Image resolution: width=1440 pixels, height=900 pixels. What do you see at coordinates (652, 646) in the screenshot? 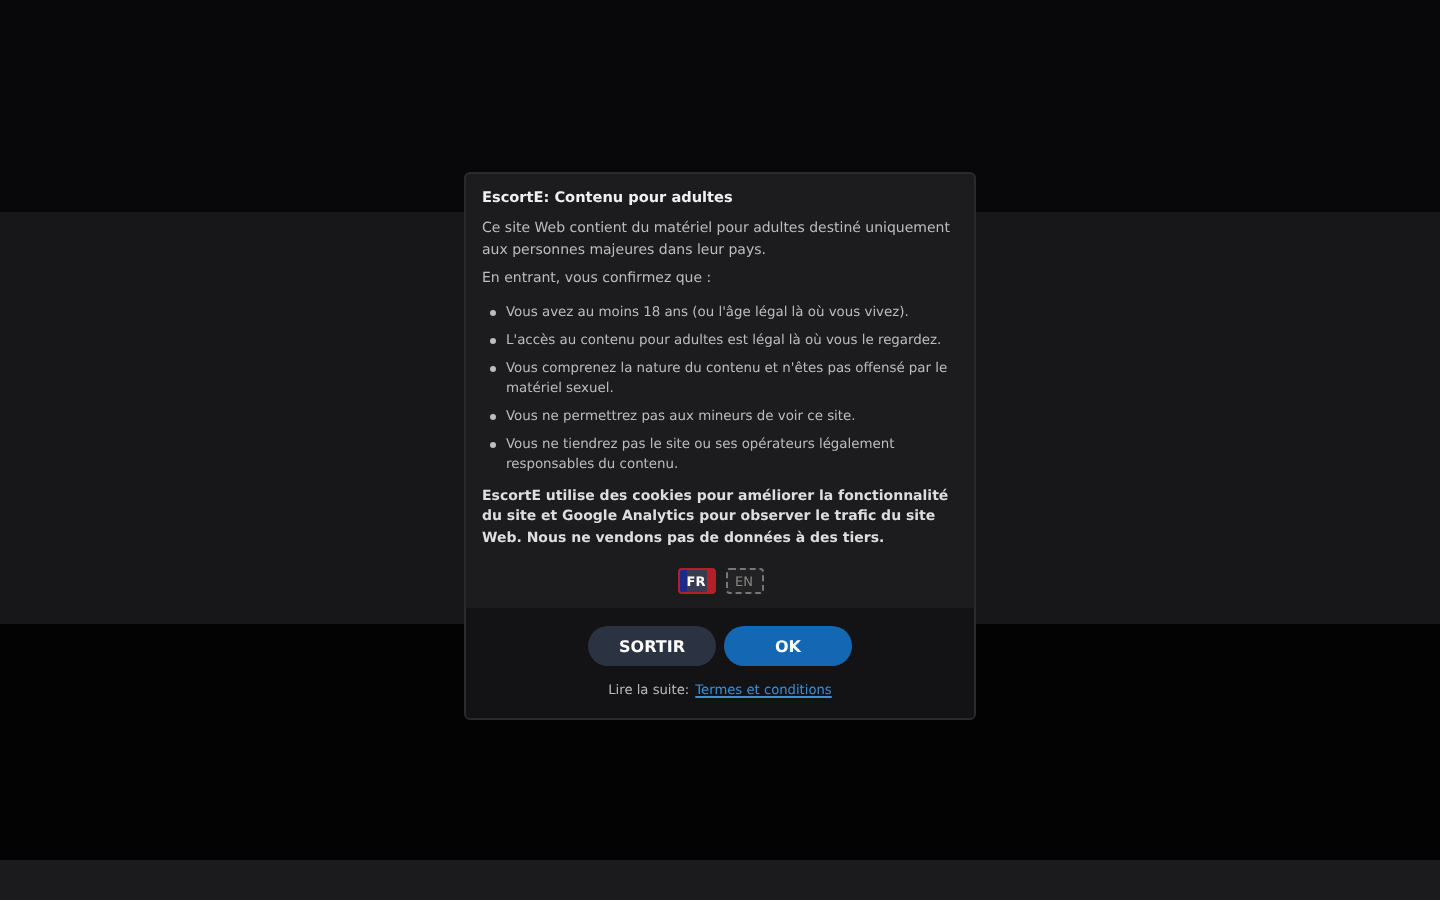
I see `exit-button: SORTIR` at bounding box center [652, 646].